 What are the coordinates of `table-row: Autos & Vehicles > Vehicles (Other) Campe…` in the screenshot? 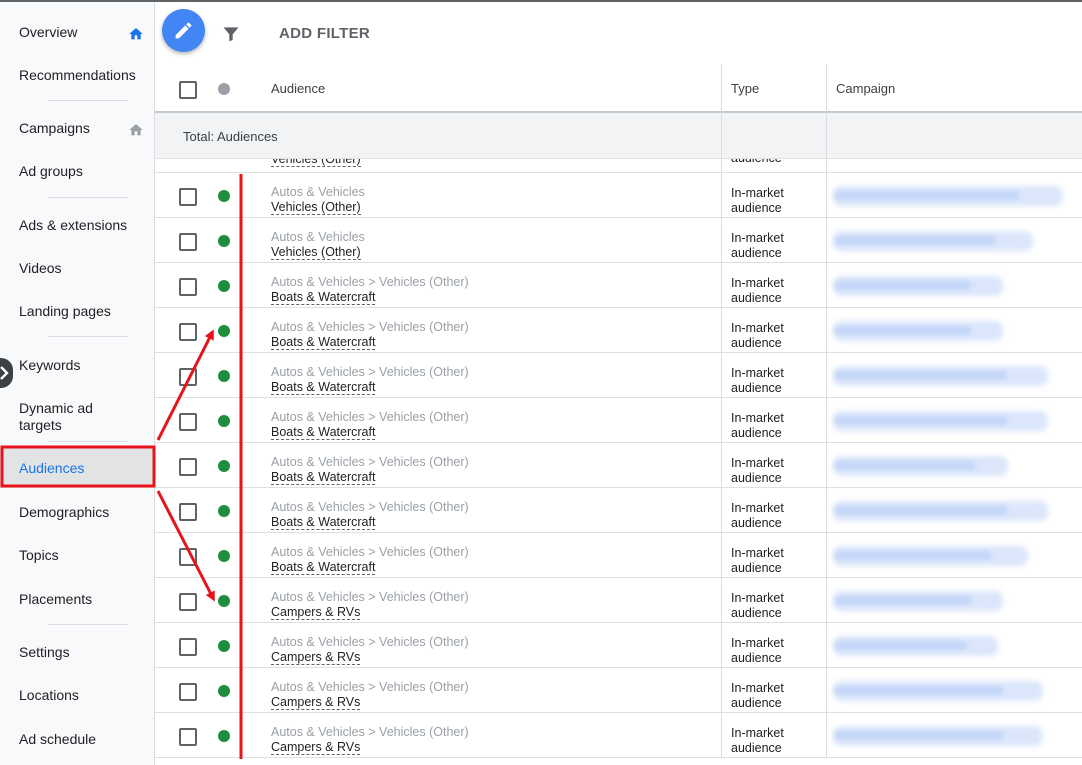 It's located at (618, 645).